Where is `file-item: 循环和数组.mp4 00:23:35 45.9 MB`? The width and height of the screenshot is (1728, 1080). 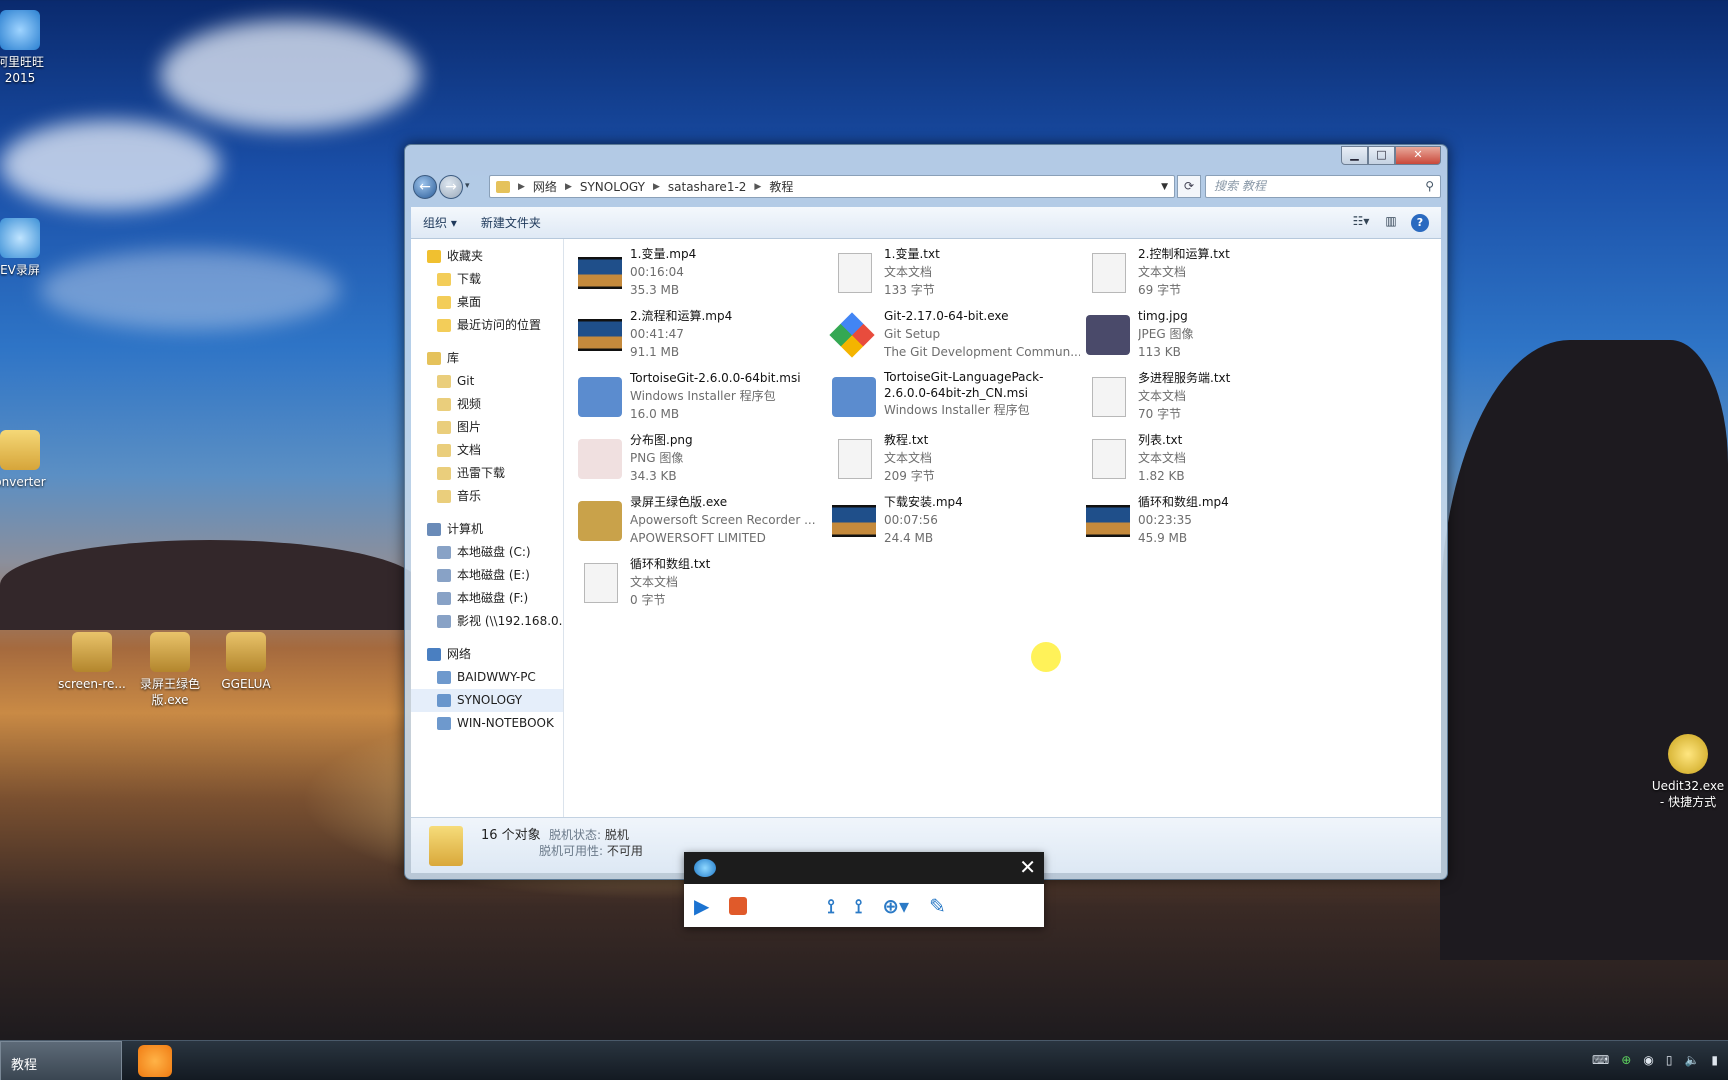 file-item: 循环和数组.mp4 00:23:35 45.9 MB is located at coordinates (1207, 521).